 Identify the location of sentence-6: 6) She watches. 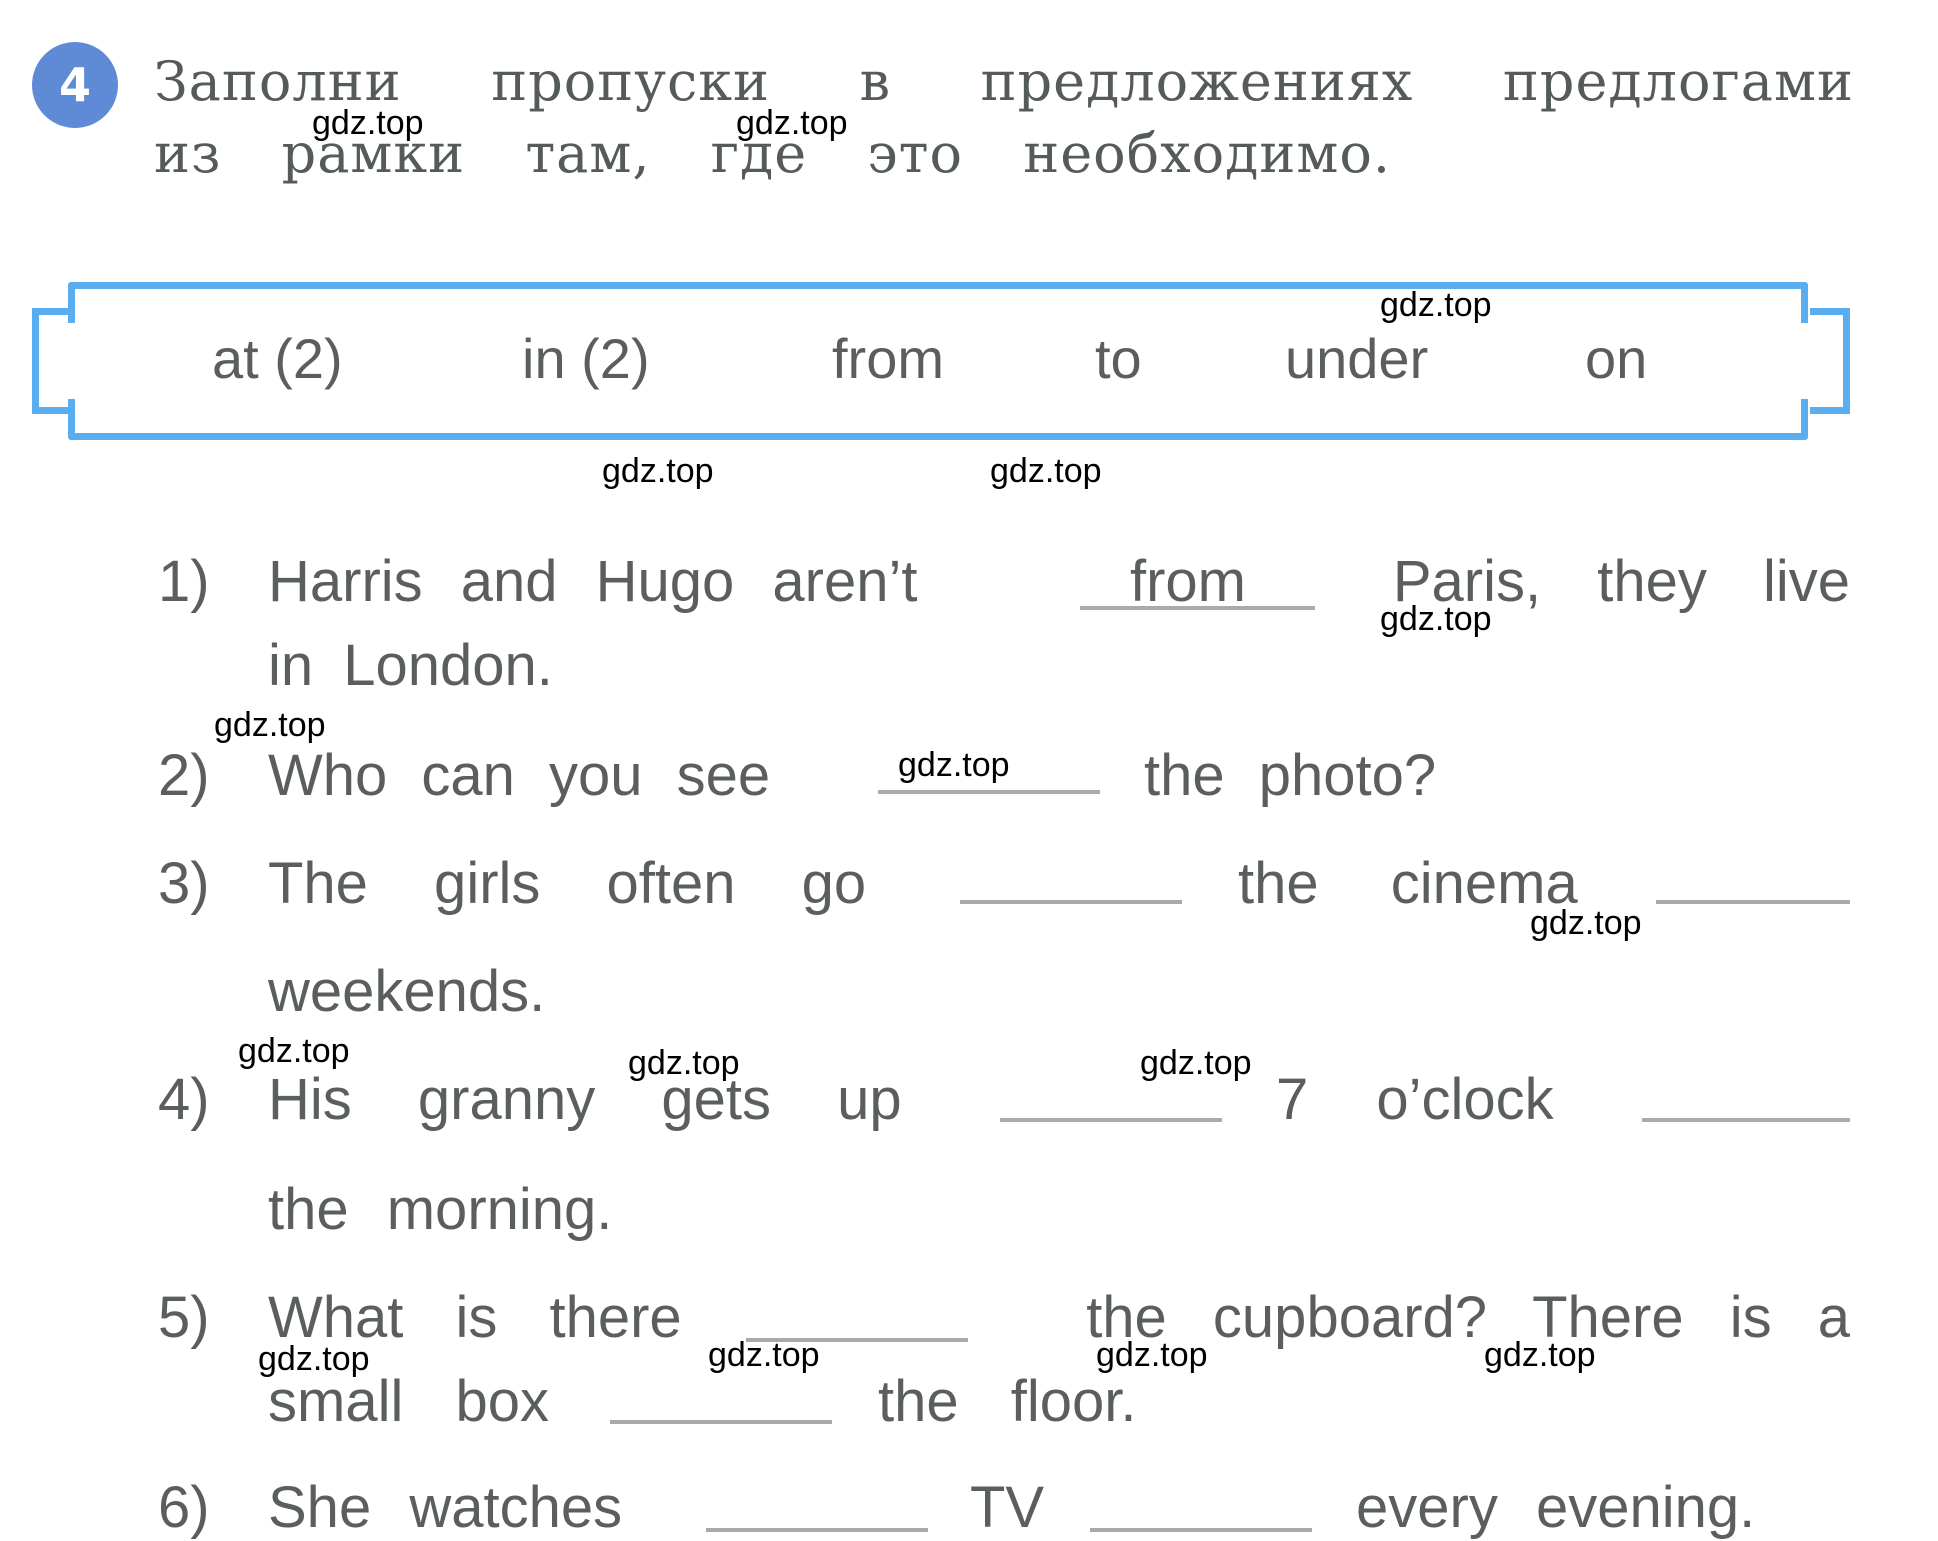
(390, 1507).